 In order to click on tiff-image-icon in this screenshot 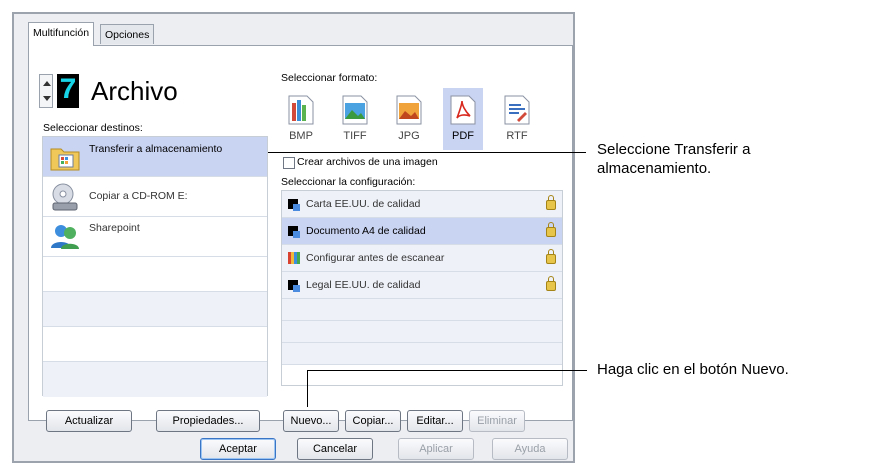, I will do `click(355, 110)`.